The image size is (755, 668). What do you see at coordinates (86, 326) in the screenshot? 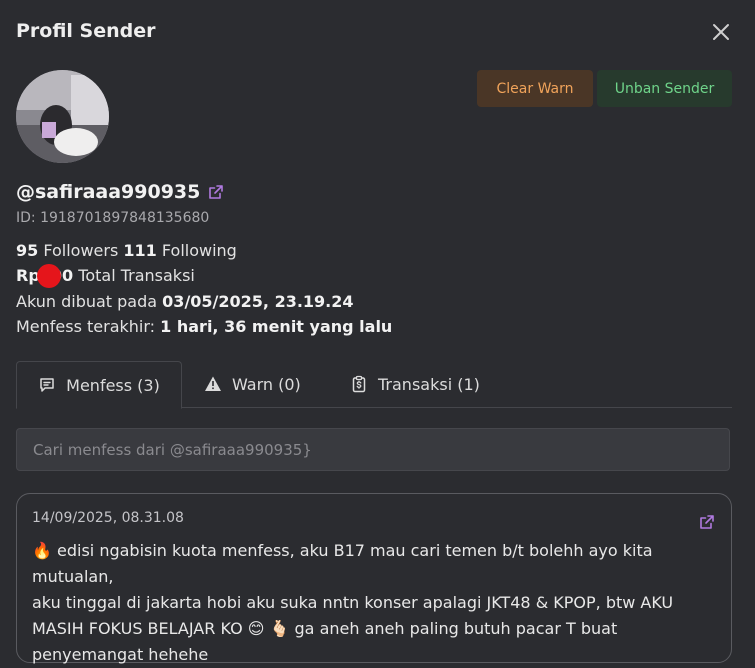
I see `last-menfess-label: Menfess terakhir:` at bounding box center [86, 326].